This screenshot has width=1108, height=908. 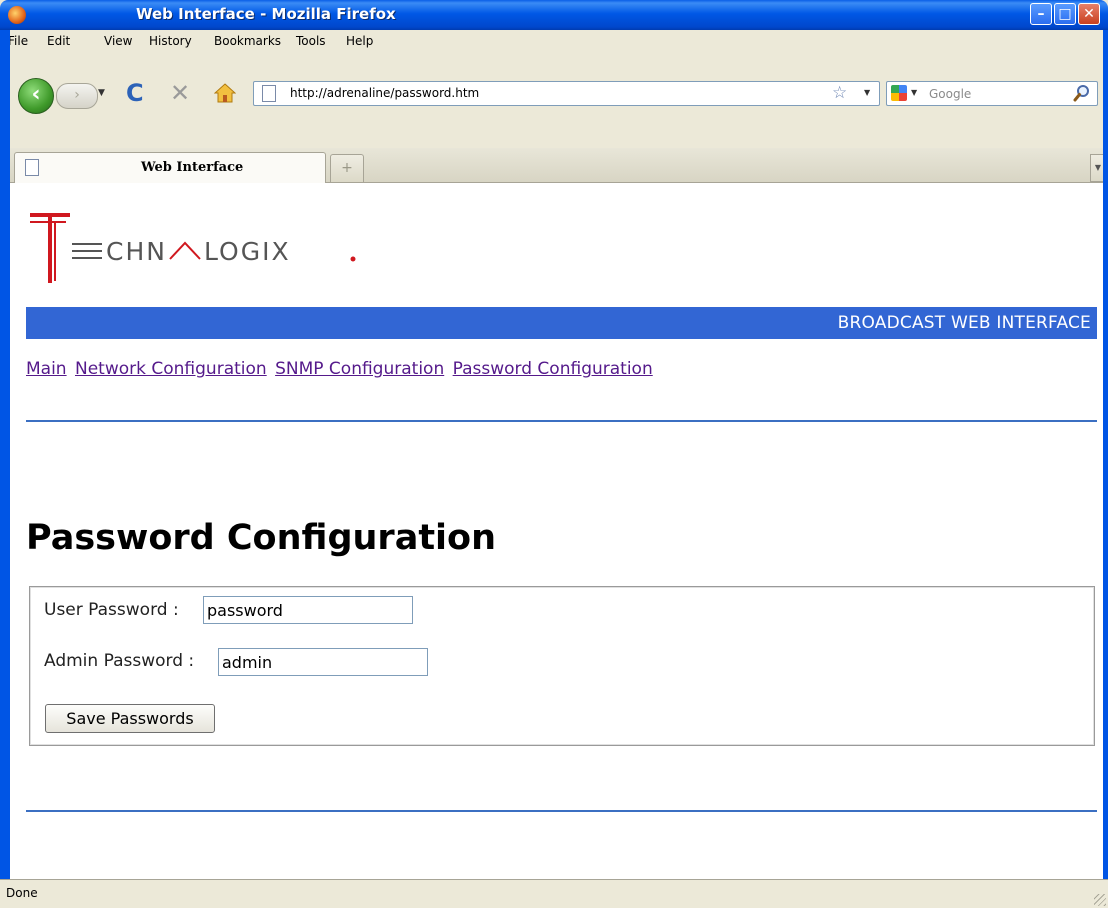 I want to click on firefox-icon, so click(x=17, y=15).